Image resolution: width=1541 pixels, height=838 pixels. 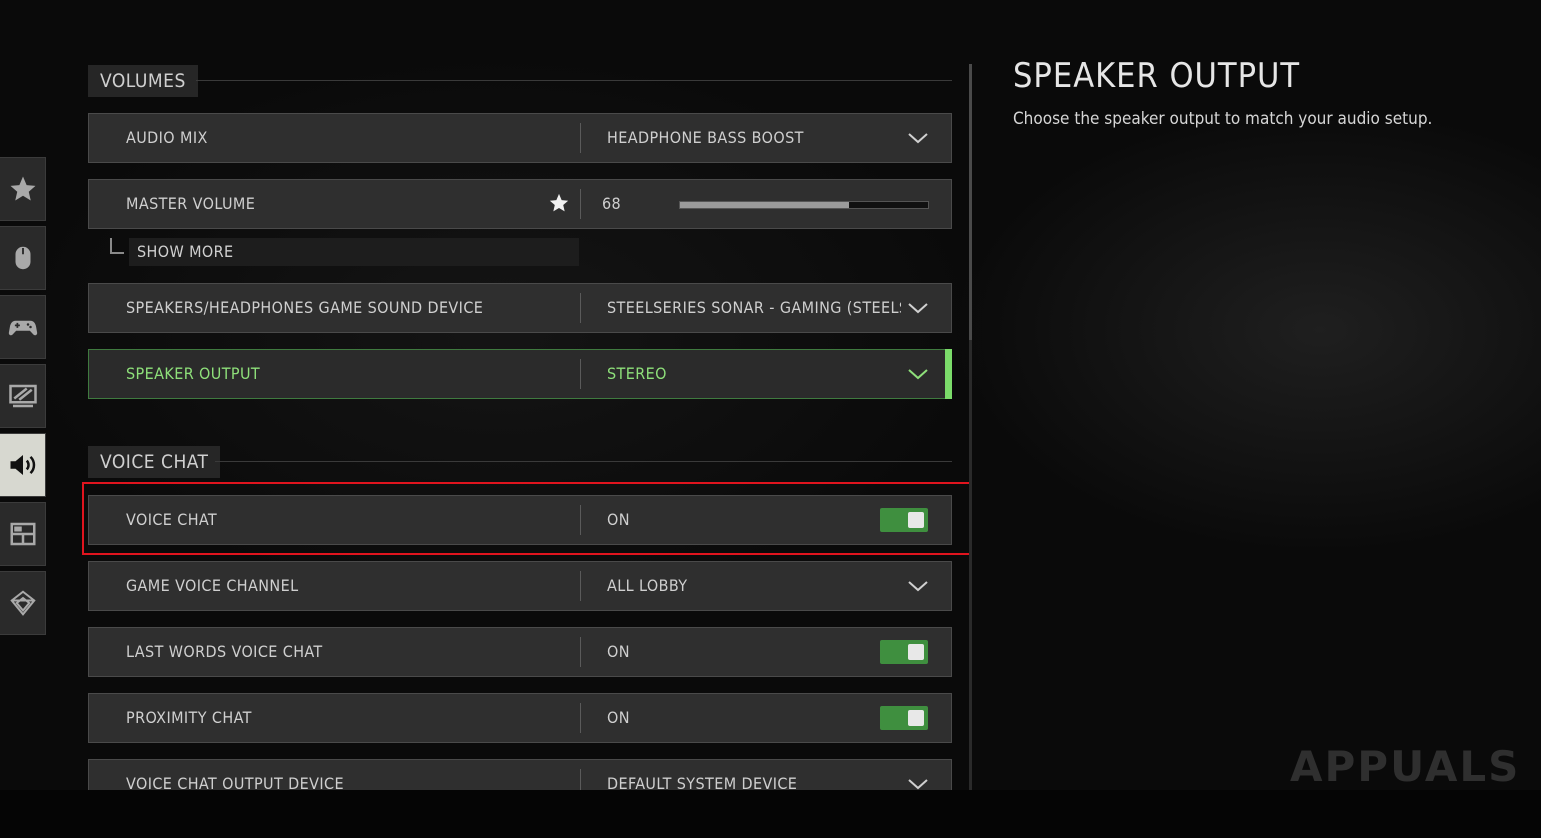 I want to click on scrollbar-thumb, so click(x=970, y=202).